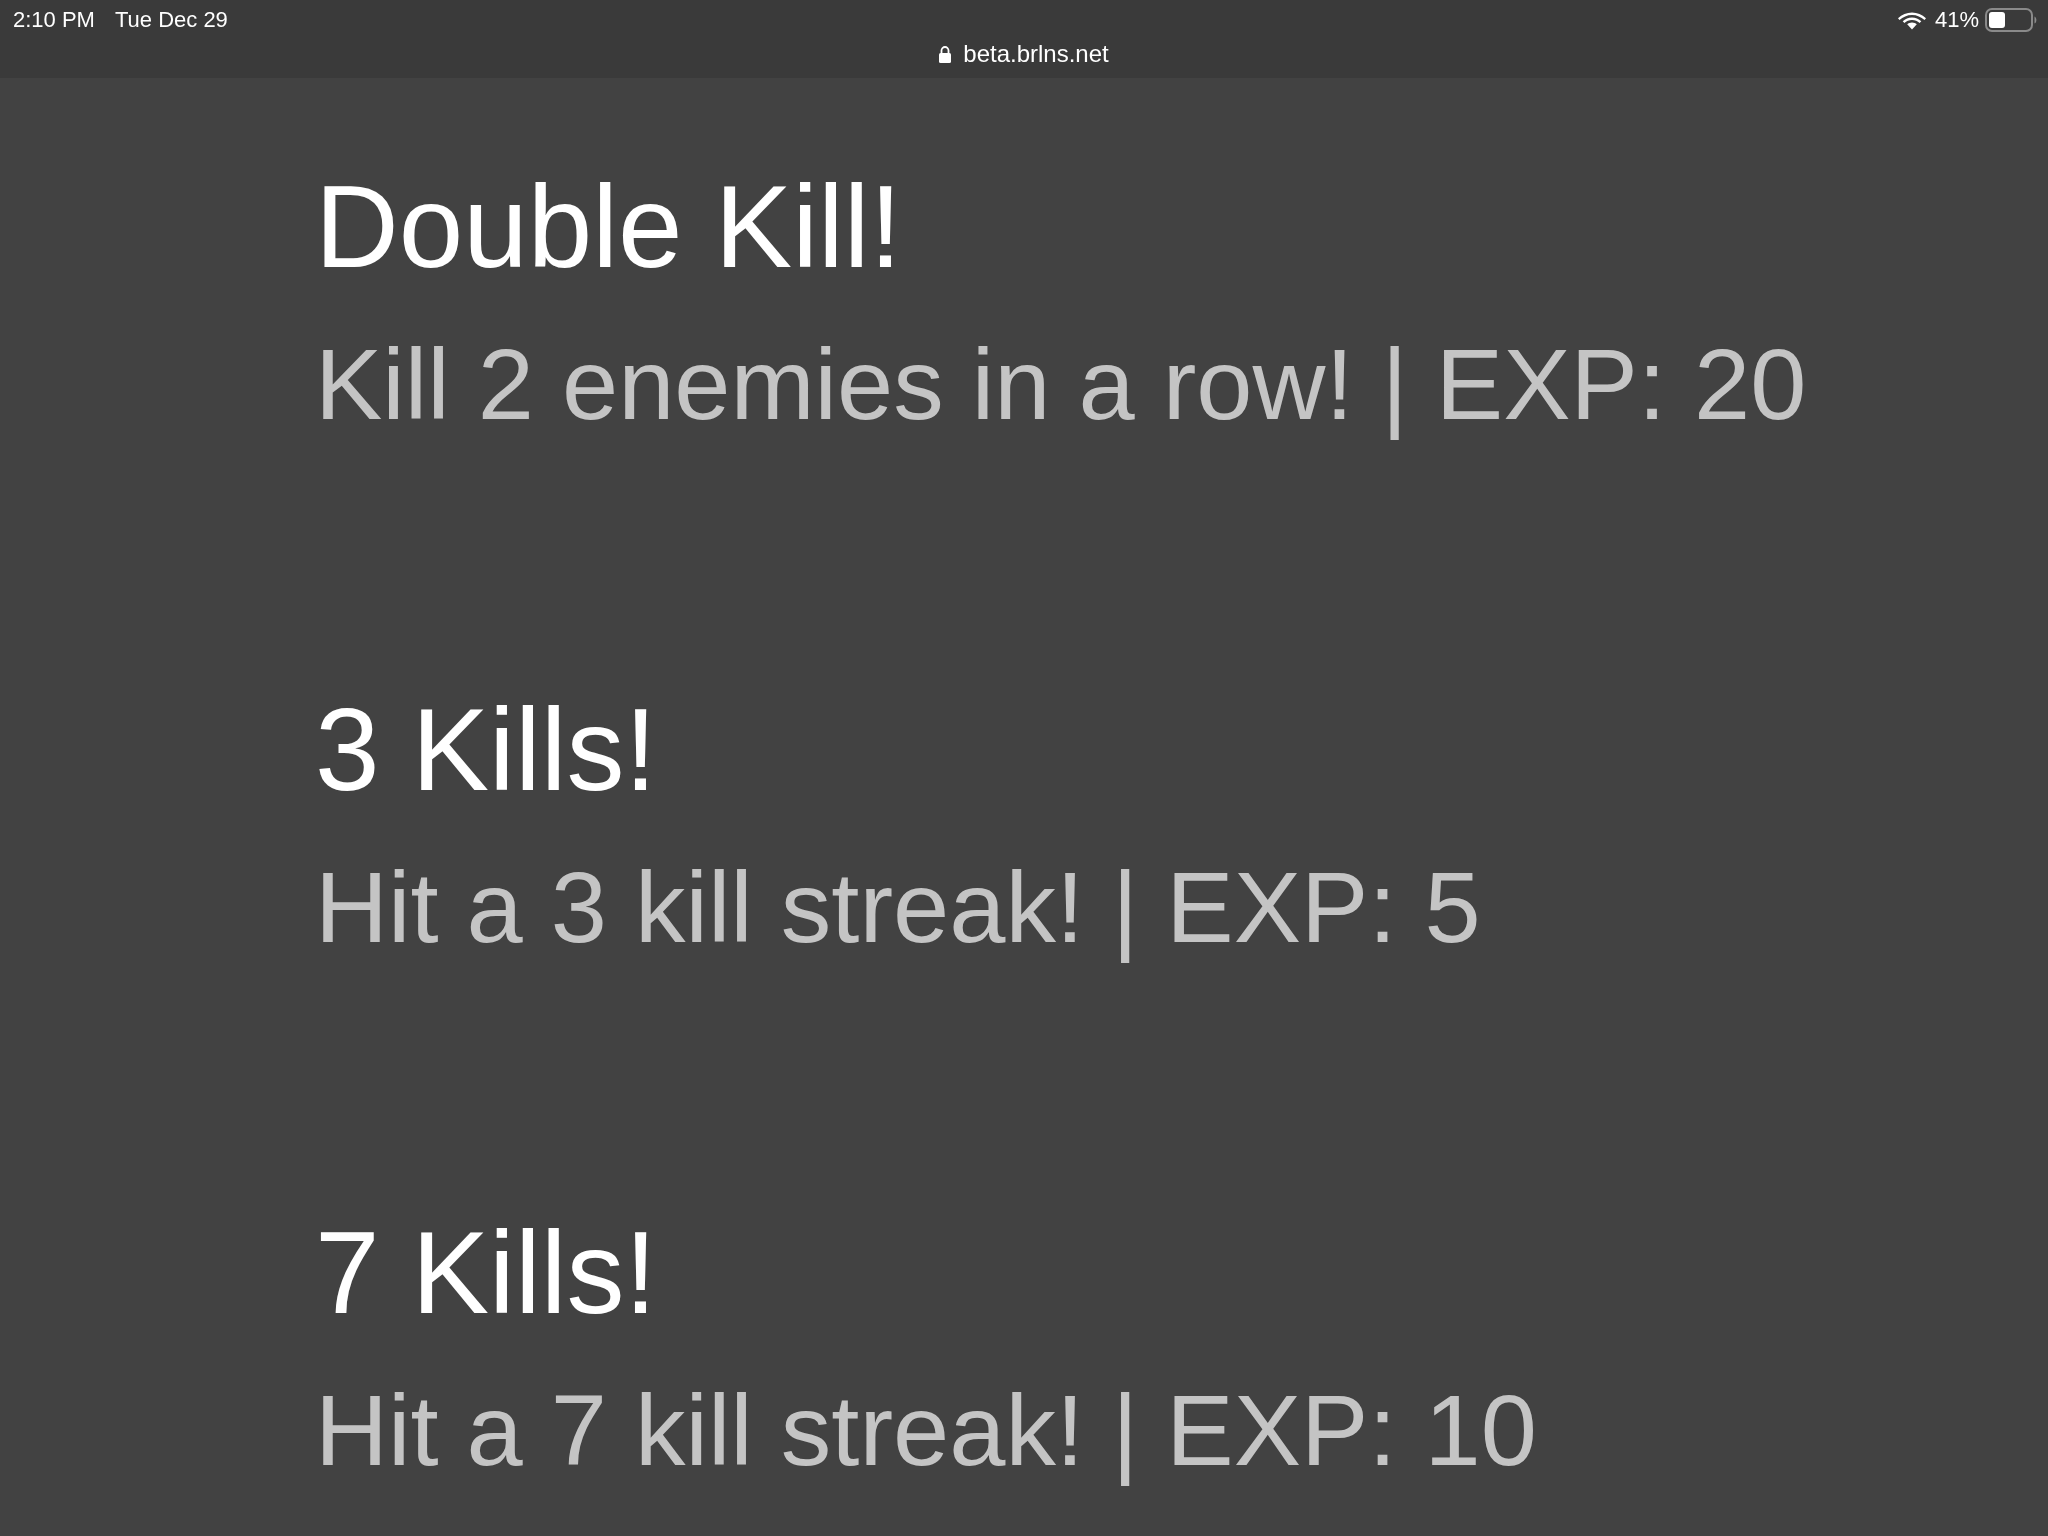  I want to click on achievement-title: 7 Kills!, so click(486, 1273).